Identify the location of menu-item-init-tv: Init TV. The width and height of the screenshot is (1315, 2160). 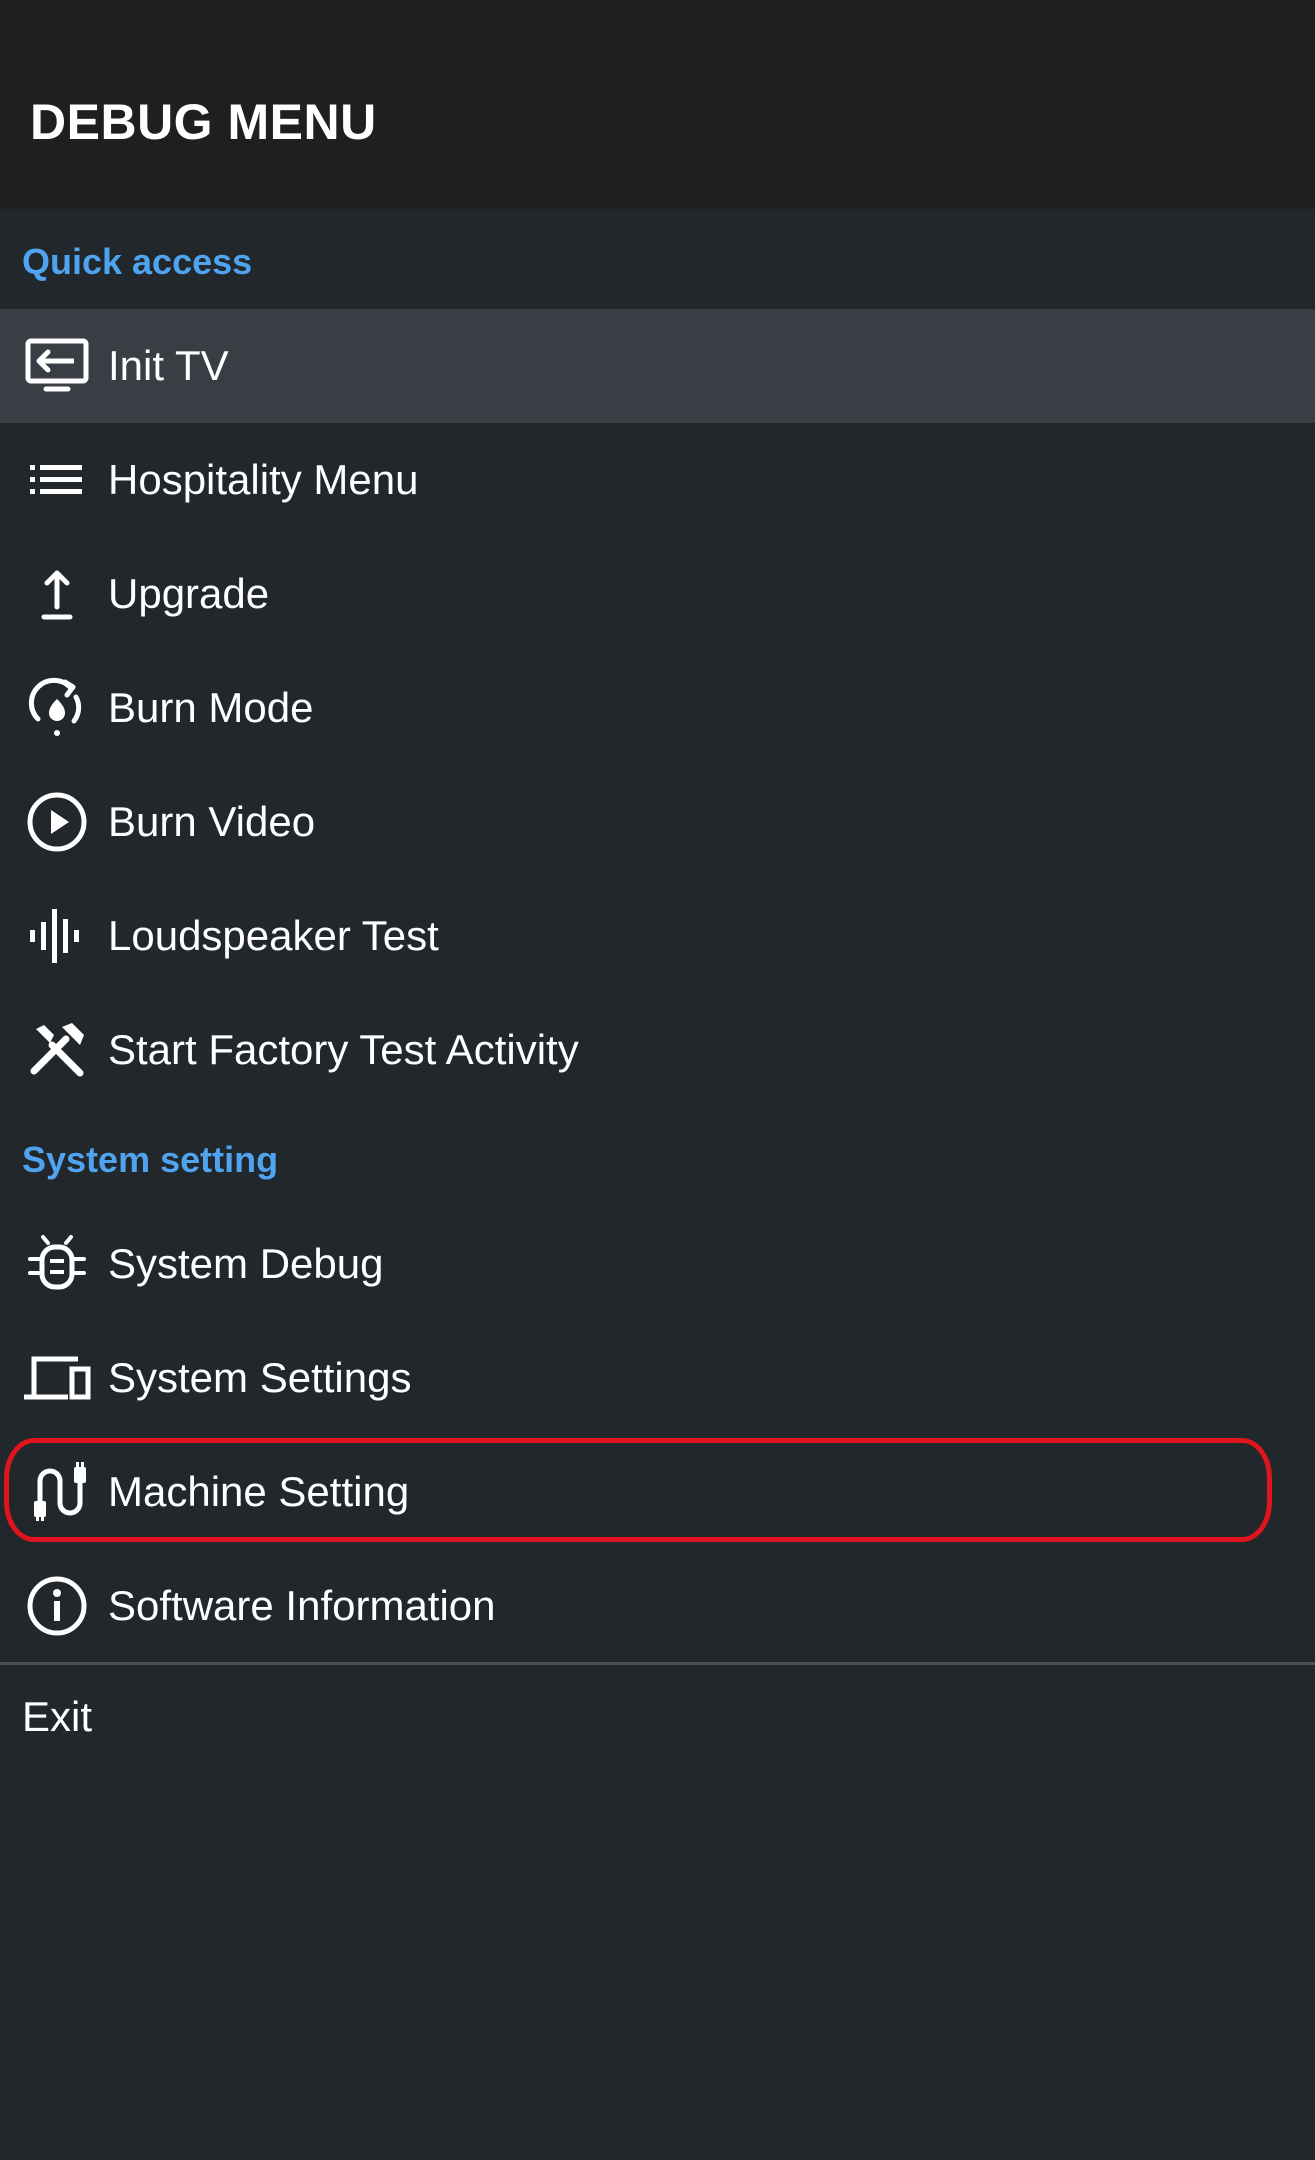
(657, 366).